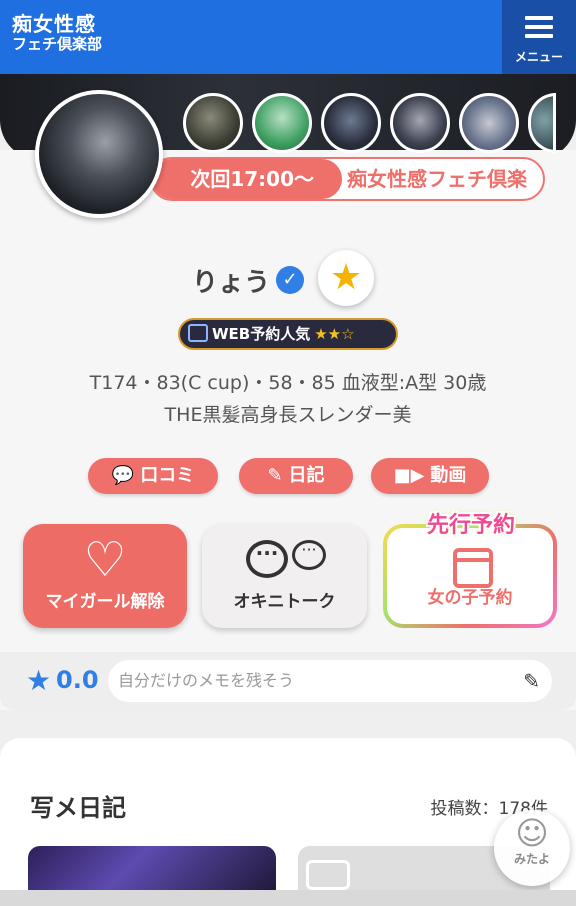 The height and width of the screenshot is (906, 576). I want to click on web-popularity-badge: WEB予約人気 ★★☆, so click(288, 334).